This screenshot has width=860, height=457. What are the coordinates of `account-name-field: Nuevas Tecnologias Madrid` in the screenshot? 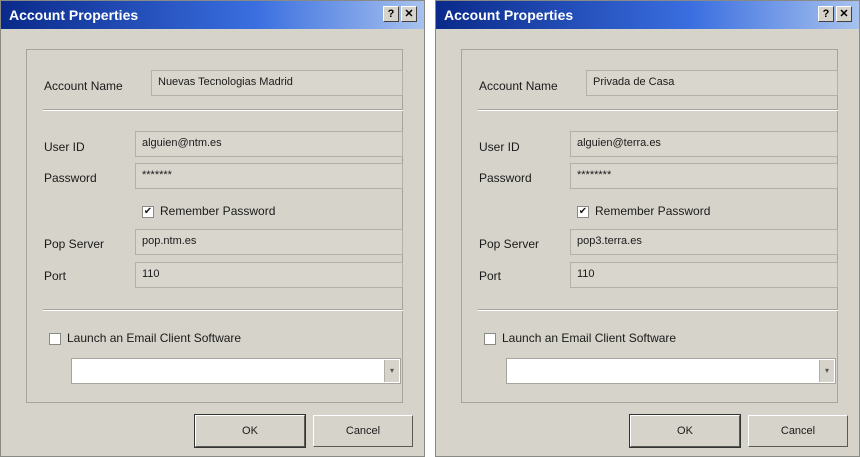 It's located at (277, 83).